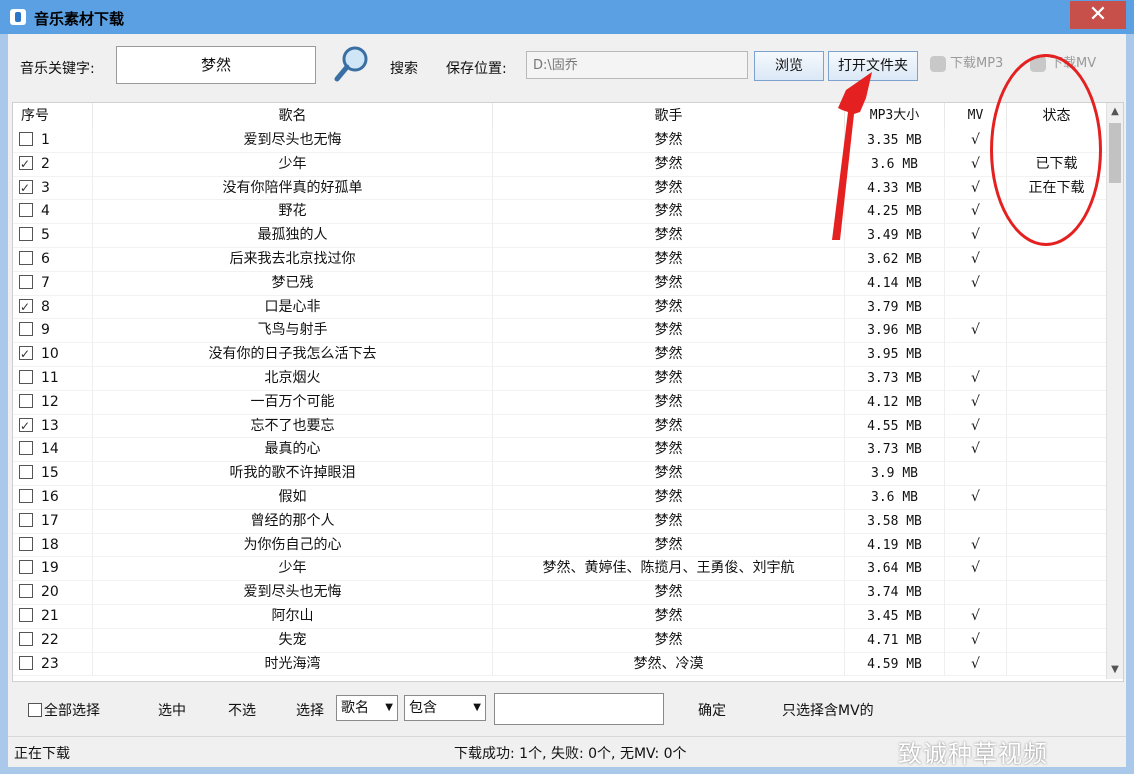 This screenshot has height=774, width=1134. Describe the element at coordinates (852, 156) in the screenshot. I see `annotation-arrow` at that location.